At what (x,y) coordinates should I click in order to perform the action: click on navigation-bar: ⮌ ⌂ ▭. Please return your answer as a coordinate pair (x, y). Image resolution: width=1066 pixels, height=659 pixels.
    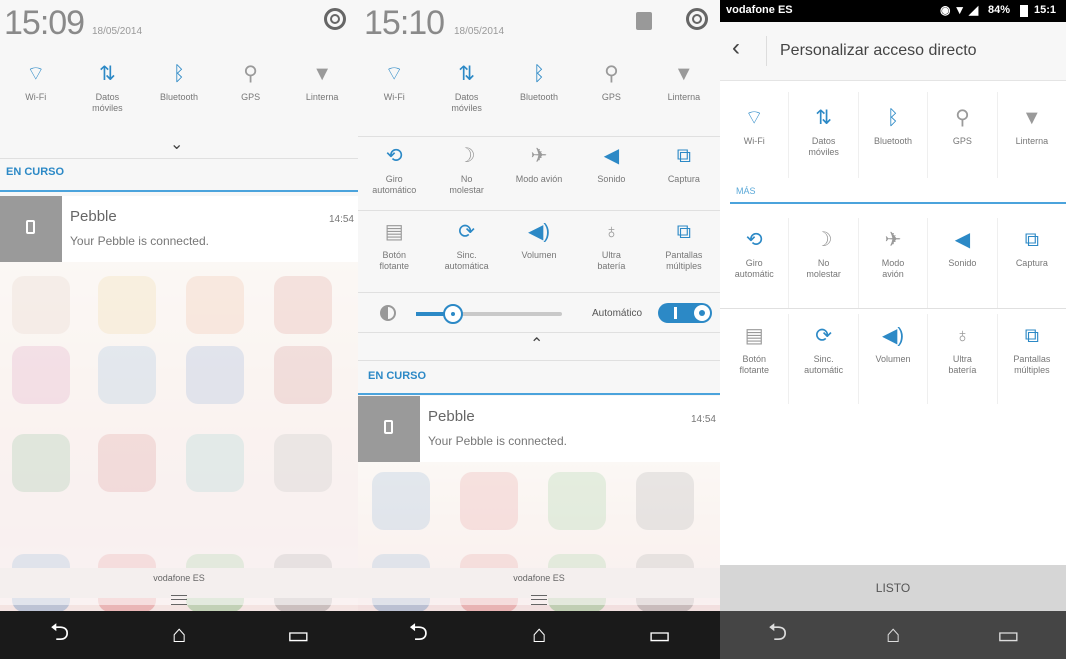
    Looking at the image, I should click on (179, 635).